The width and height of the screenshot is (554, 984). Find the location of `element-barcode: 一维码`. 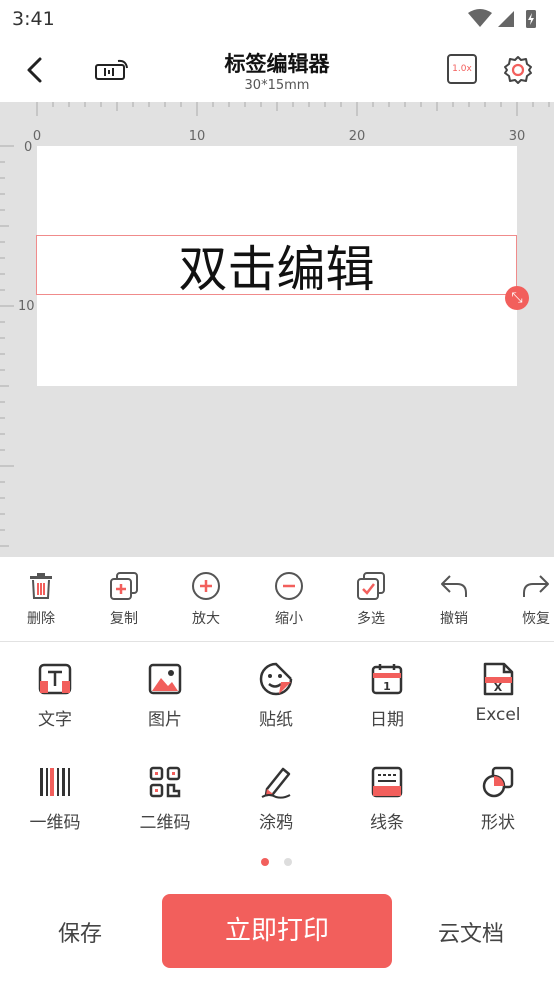

element-barcode: 一维码 is located at coordinates (55, 799).